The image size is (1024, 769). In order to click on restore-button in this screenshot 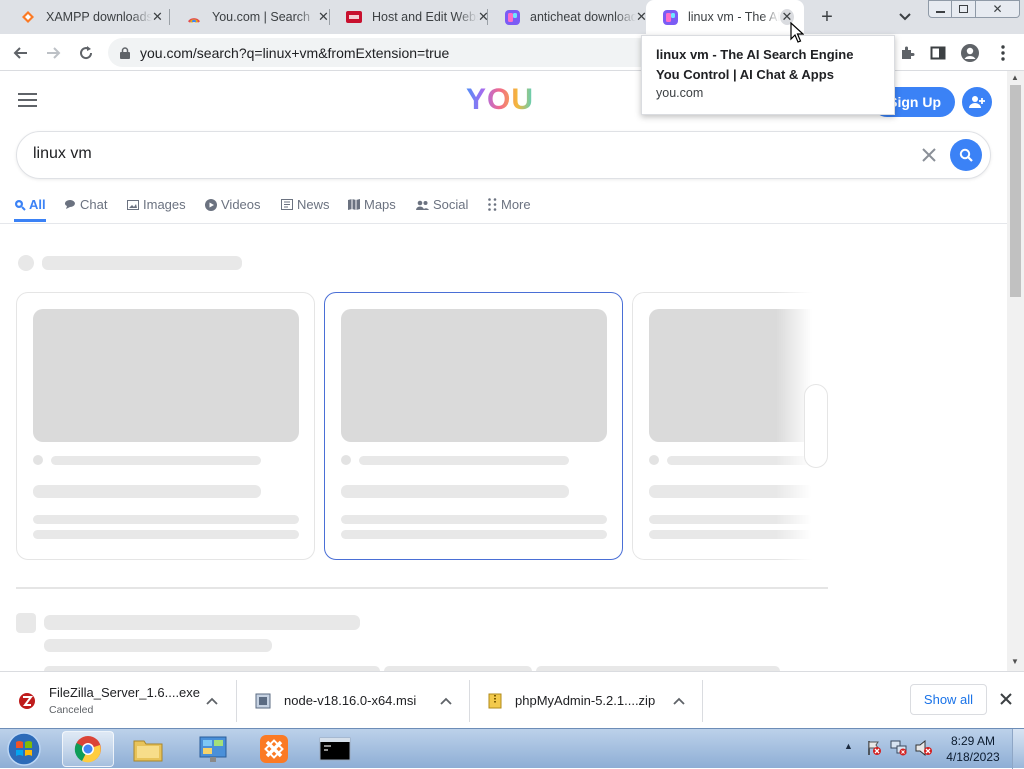, I will do `click(964, 9)`.